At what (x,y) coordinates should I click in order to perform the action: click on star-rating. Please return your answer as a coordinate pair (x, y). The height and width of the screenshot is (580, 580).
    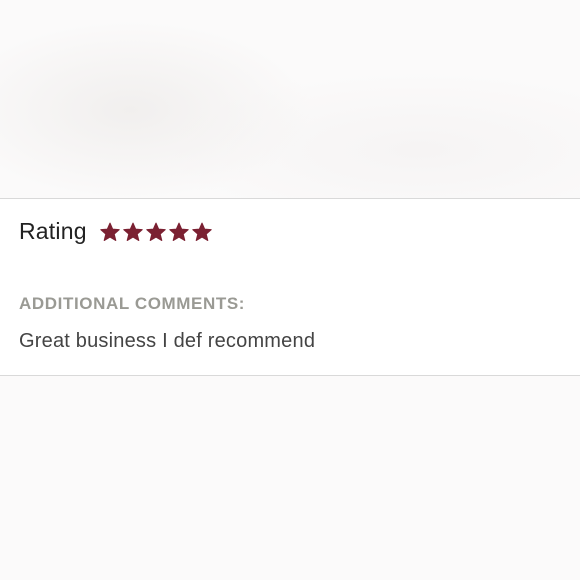
    Looking at the image, I should click on (157, 232).